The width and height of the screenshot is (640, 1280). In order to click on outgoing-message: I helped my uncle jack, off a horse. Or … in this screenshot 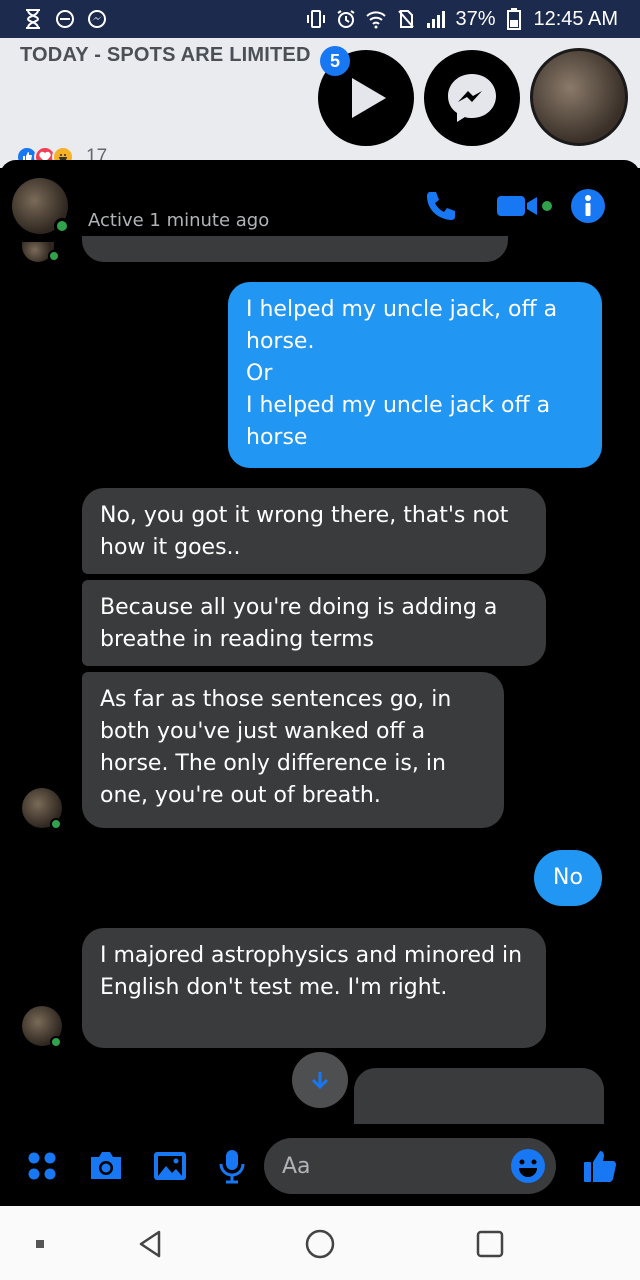, I will do `click(415, 375)`.